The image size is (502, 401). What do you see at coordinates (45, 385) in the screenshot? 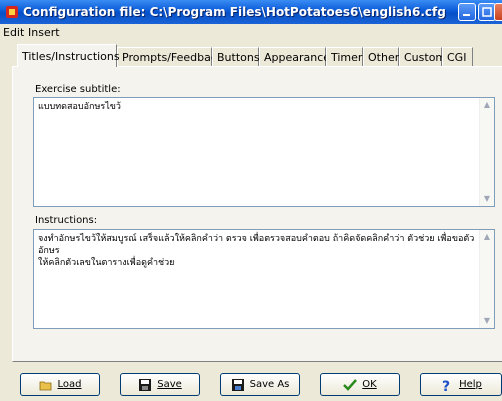
I see `folder-open-icon` at bounding box center [45, 385].